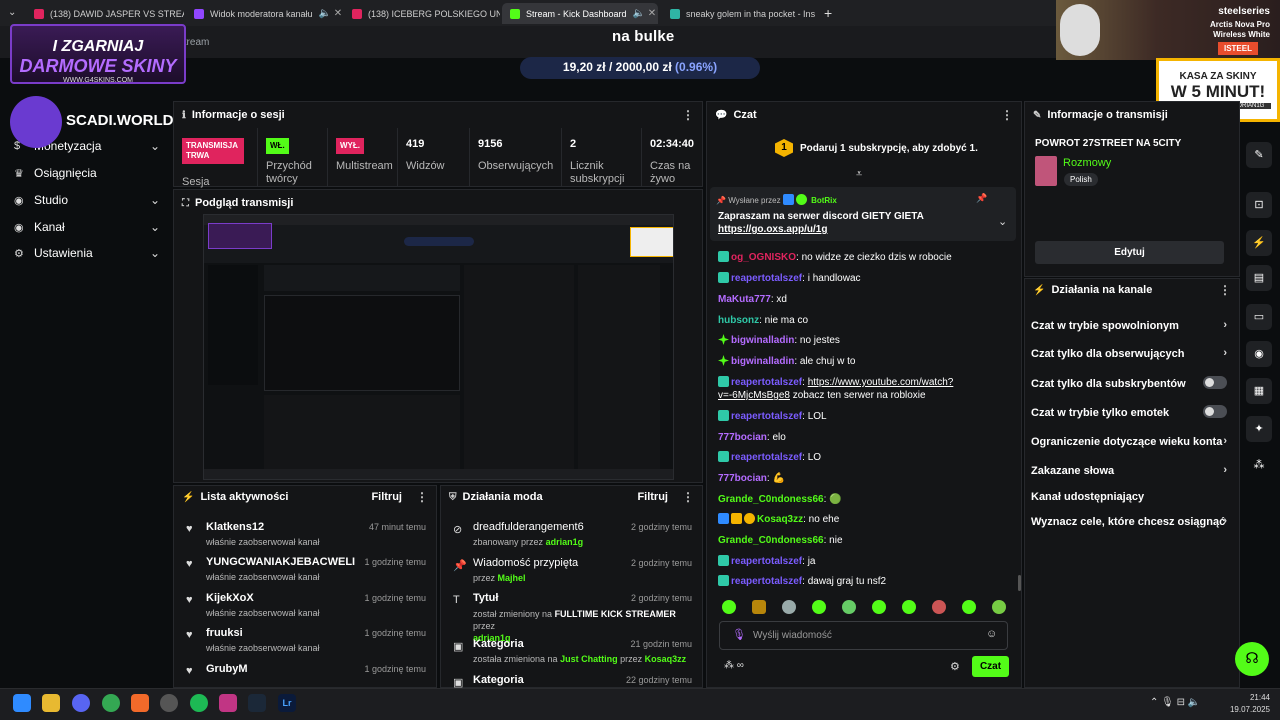 Image resolution: width=1280 pixels, height=720 pixels. I want to click on close-icon: 🔈 ✕, so click(642, 13).